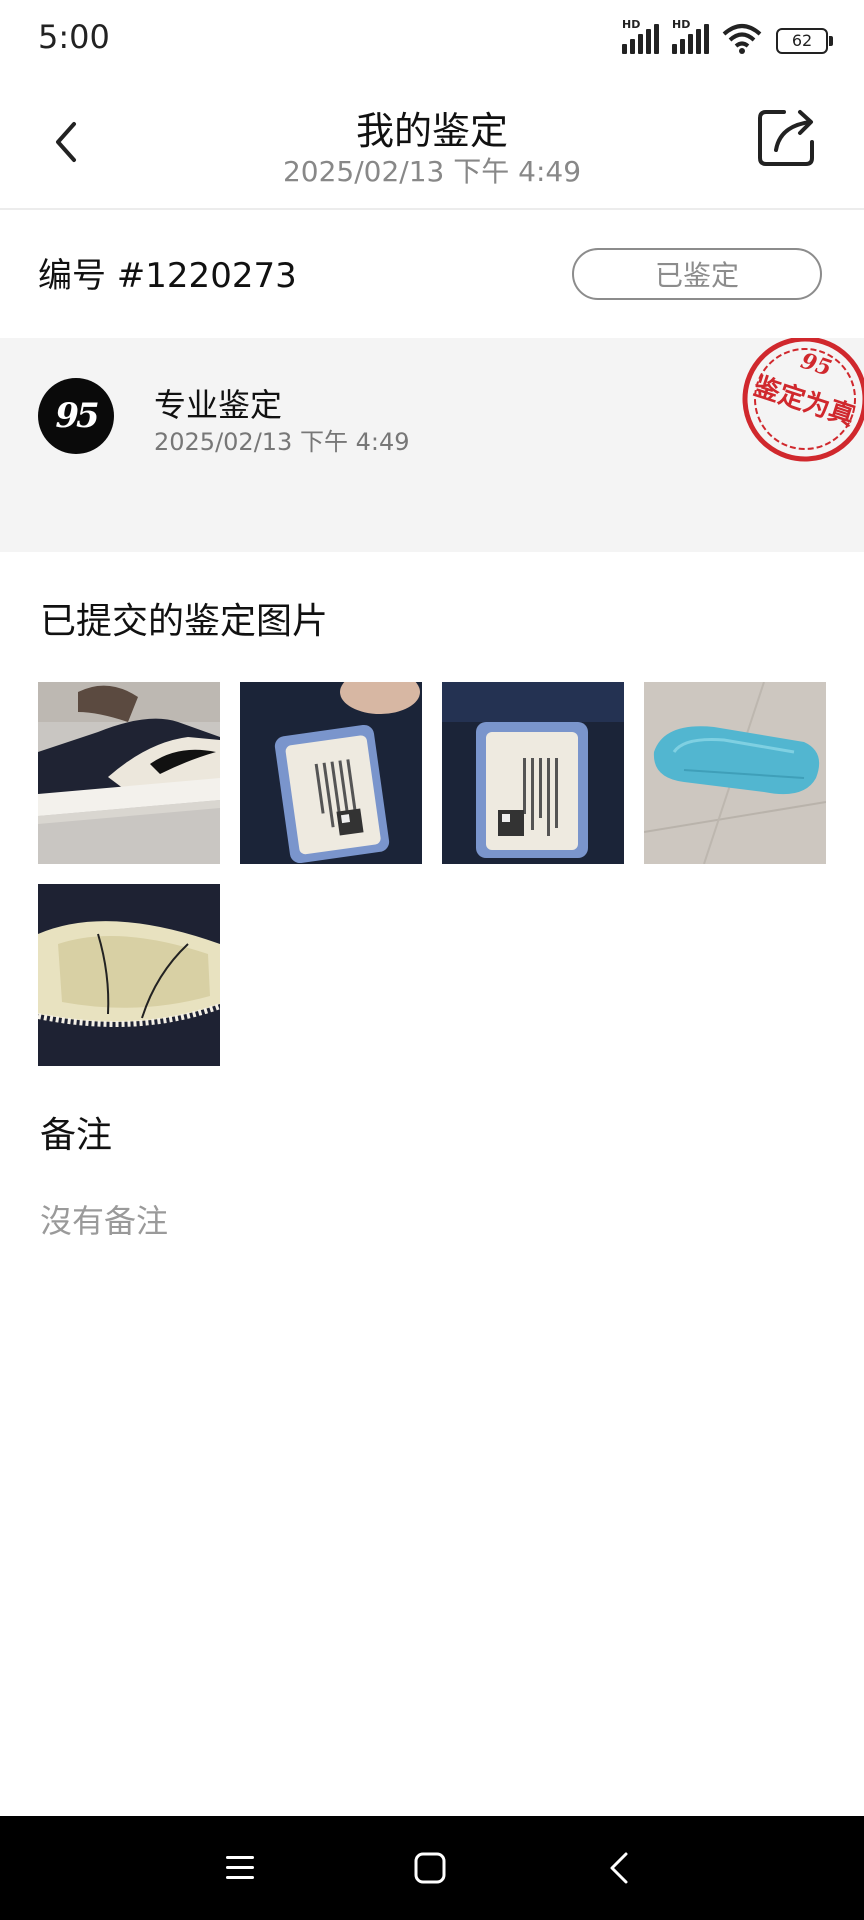  I want to click on menu-icon, so click(240, 1868).